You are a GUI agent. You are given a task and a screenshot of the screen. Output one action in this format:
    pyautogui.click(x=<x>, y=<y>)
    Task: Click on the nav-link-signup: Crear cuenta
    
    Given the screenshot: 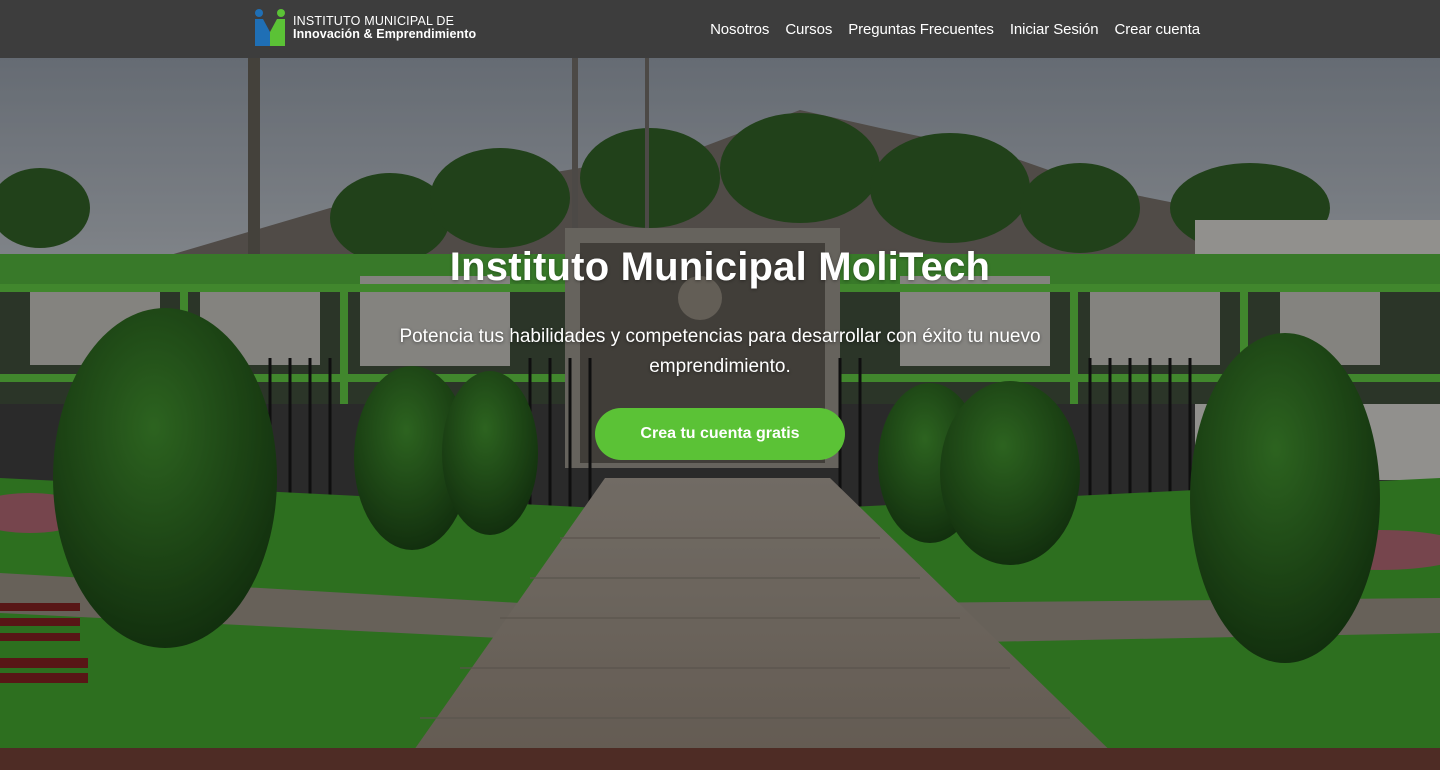 What is the action you would take?
    pyautogui.click(x=1157, y=29)
    